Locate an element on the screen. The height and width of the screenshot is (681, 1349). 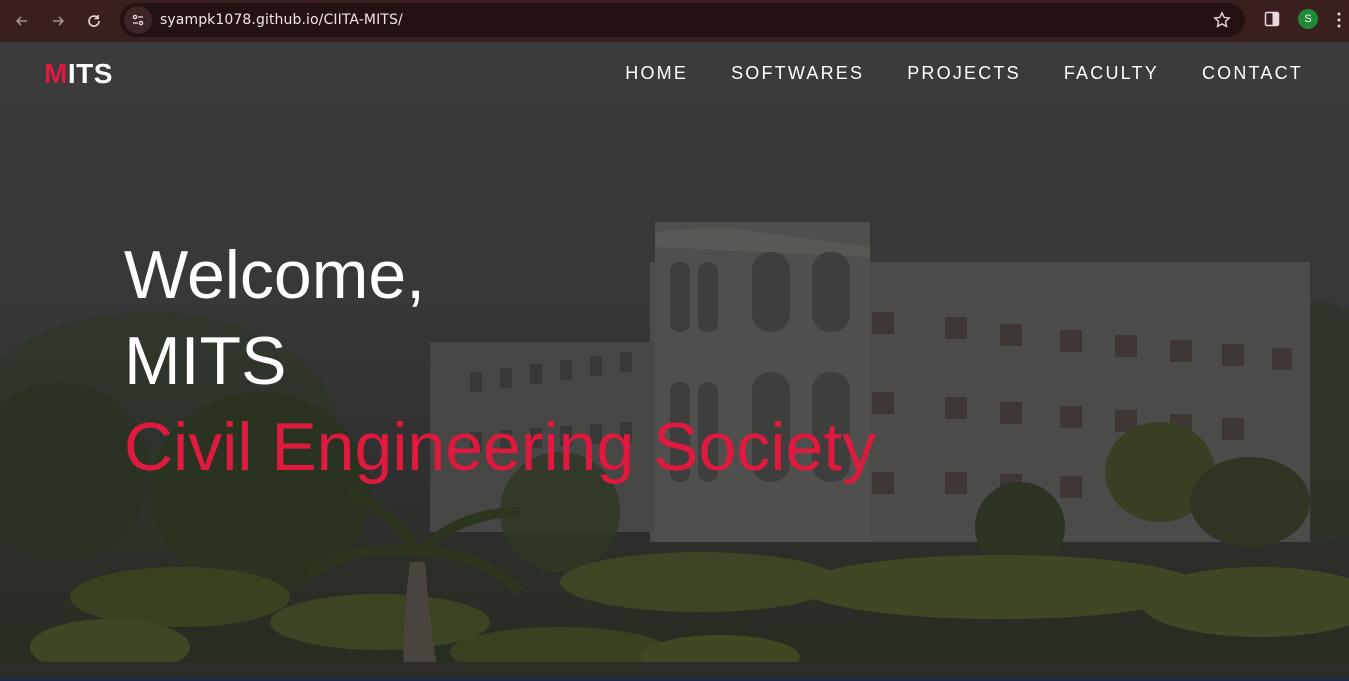
site-logo: MITS is located at coordinates (78, 74).